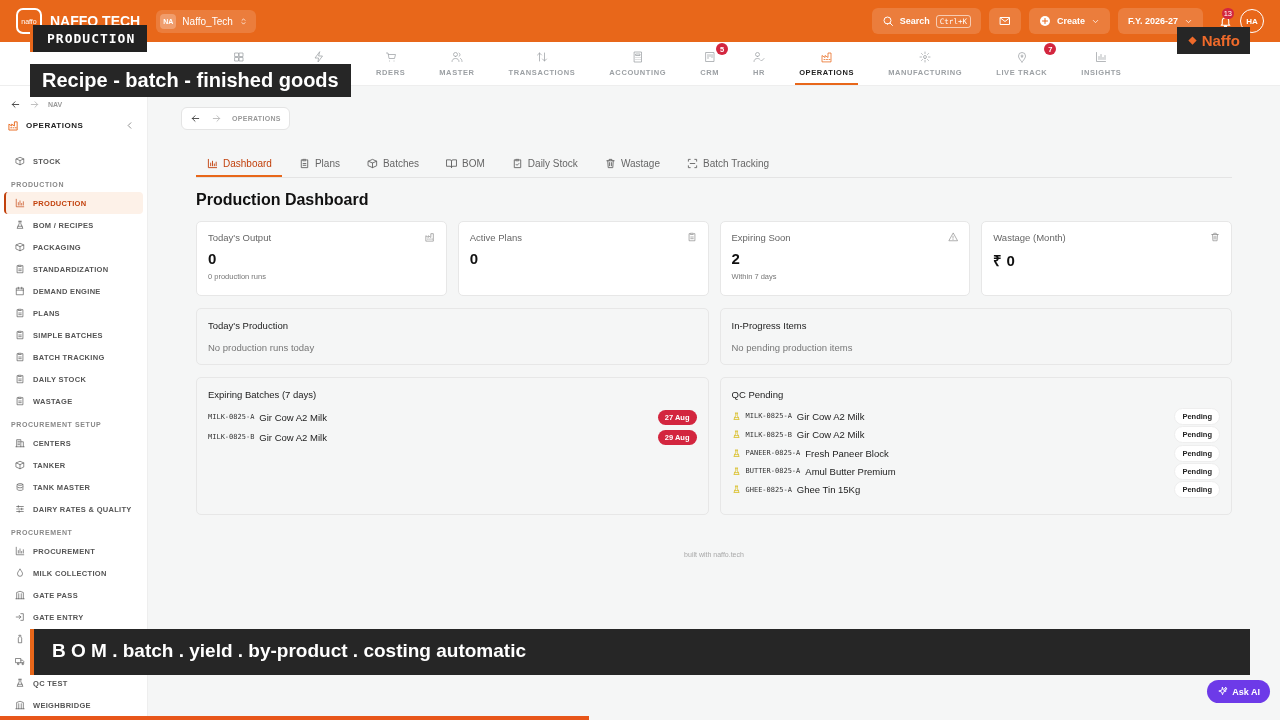 This screenshot has width=1280, height=720. What do you see at coordinates (735, 258) in the screenshot?
I see `stat-value: 2` at bounding box center [735, 258].